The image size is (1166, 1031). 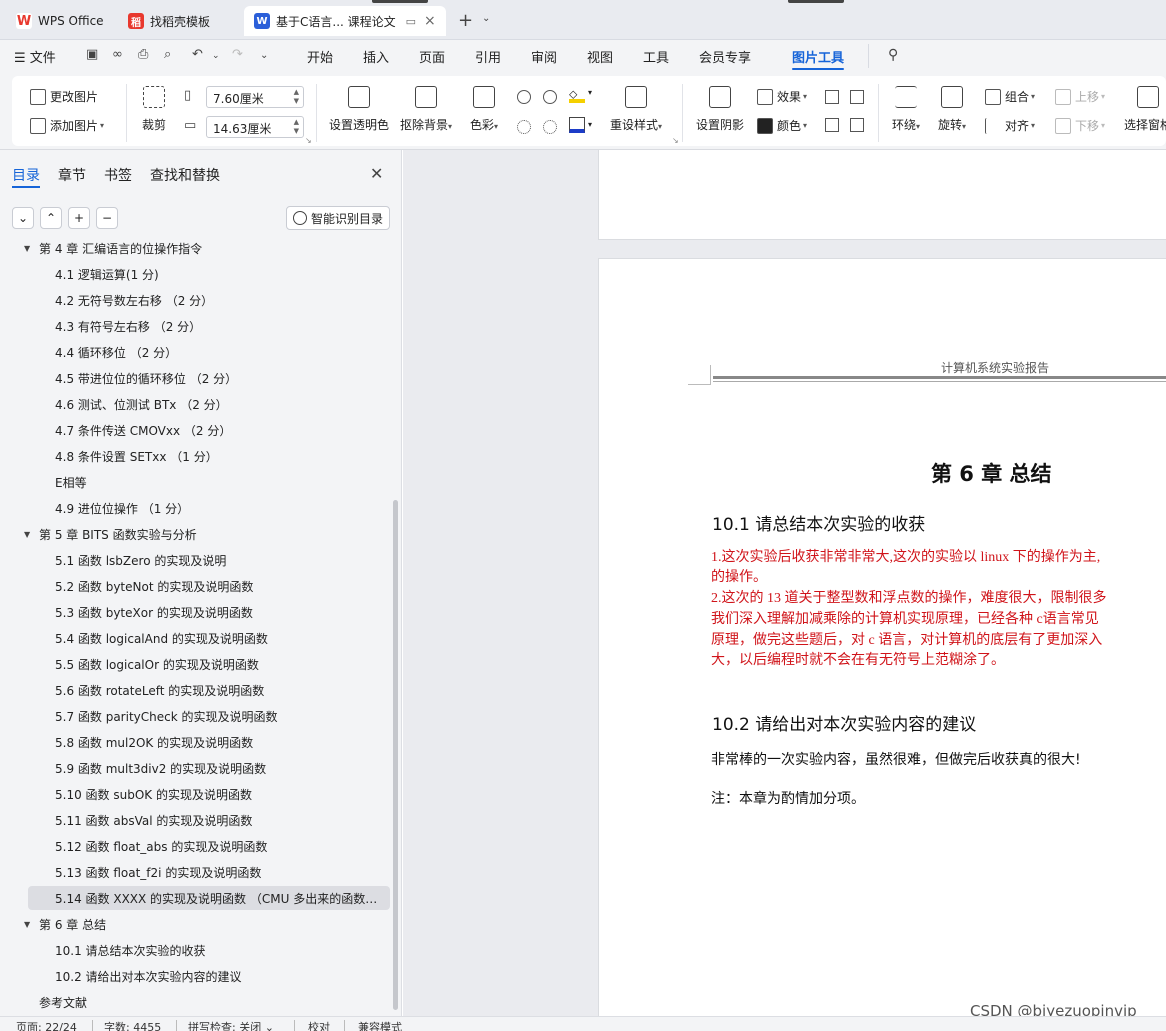 What do you see at coordinates (51, 218) in the screenshot?
I see `expand-button: ⌃` at bounding box center [51, 218].